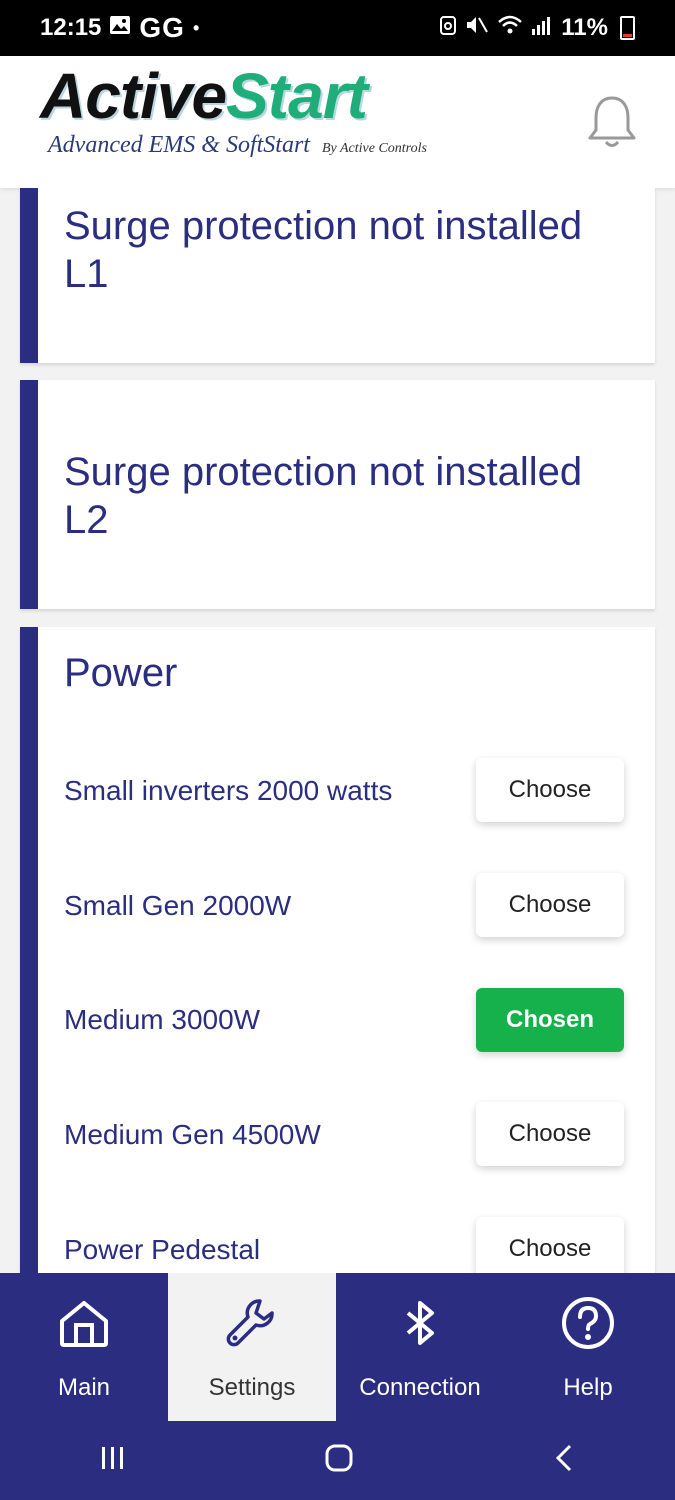 The width and height of the screenshot is (675, 1500). I want to click on nav-main: Main, so click(84, 1347).